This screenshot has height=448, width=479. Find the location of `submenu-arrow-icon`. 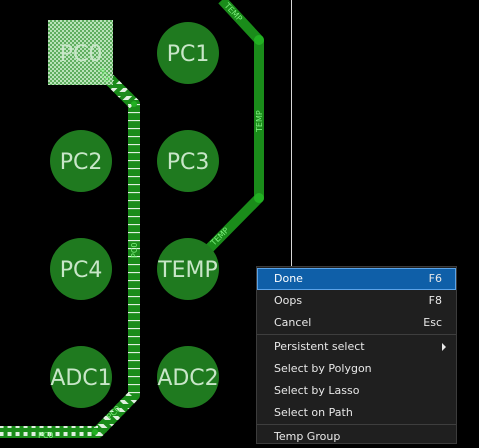

submenu-arrow-icon is located at coordinates (444, 347).